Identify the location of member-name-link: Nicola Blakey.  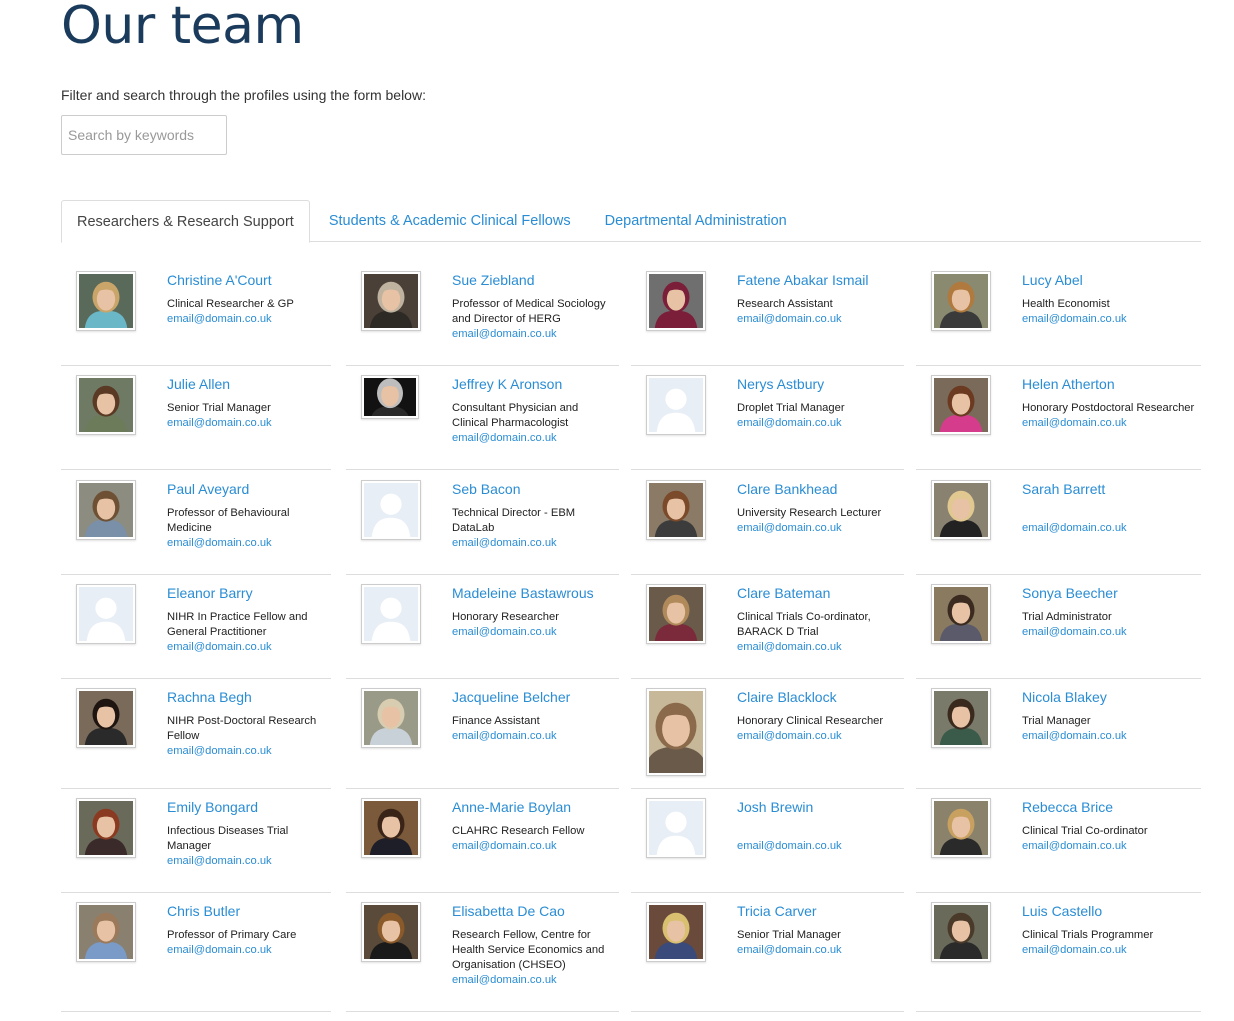
(1108, 697).